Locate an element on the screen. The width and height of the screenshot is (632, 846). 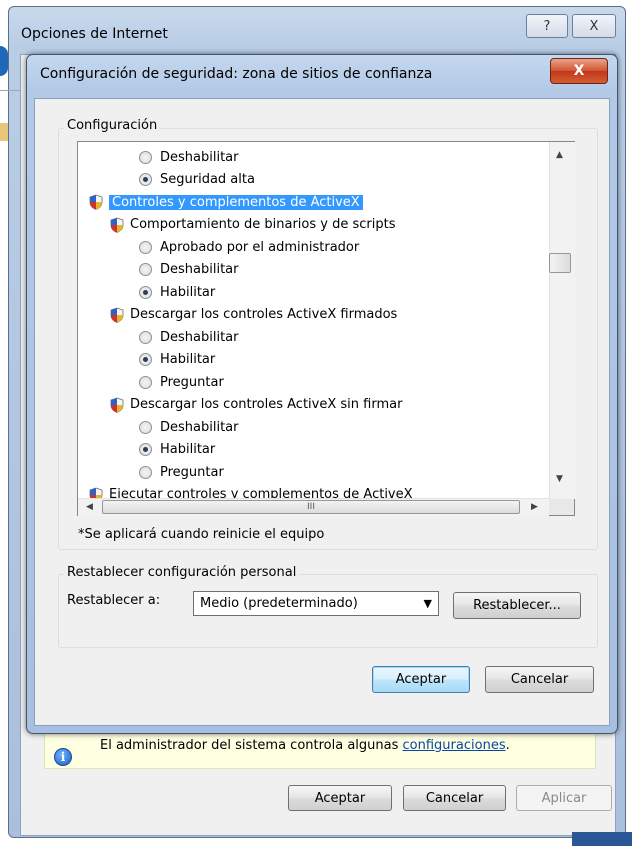
restart-note: *Se aplicará cuando reinicie el equipo is located at coordinates (201, 534).